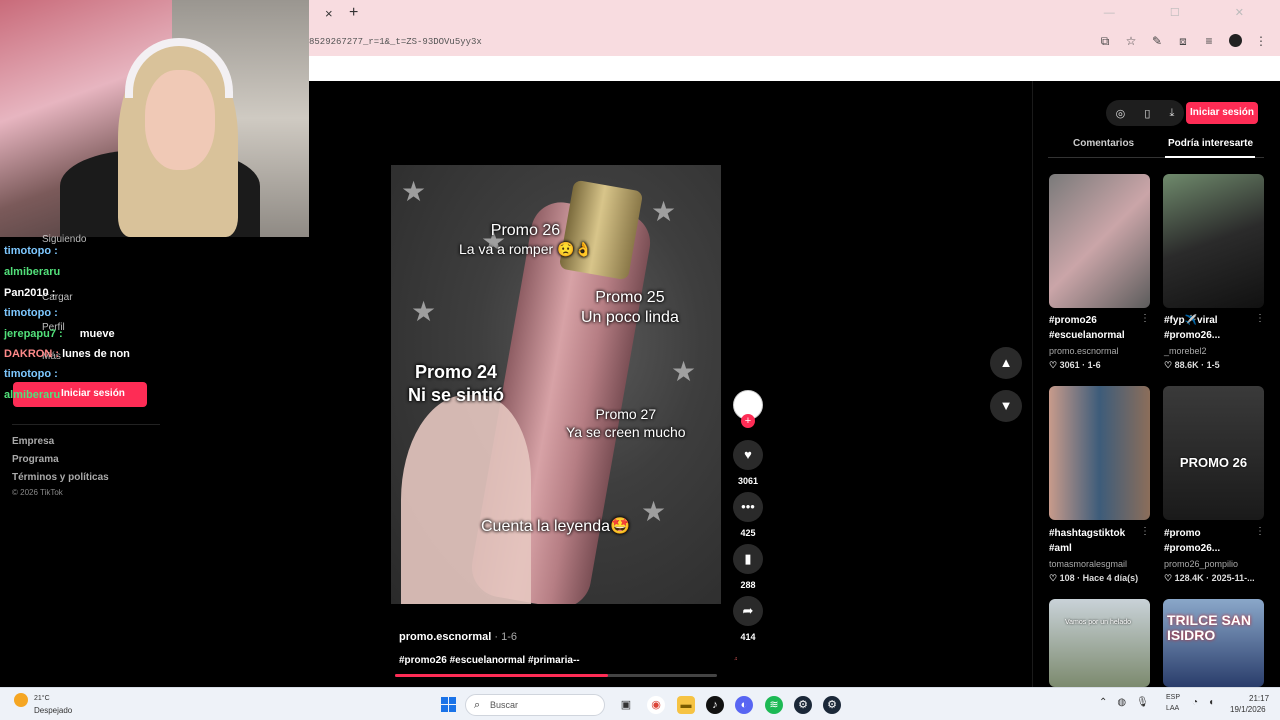 The width and height of the screenshot is (1280, 720). I want to click on puzzle-extensions-icon: ⧈, so click(1183, 42).